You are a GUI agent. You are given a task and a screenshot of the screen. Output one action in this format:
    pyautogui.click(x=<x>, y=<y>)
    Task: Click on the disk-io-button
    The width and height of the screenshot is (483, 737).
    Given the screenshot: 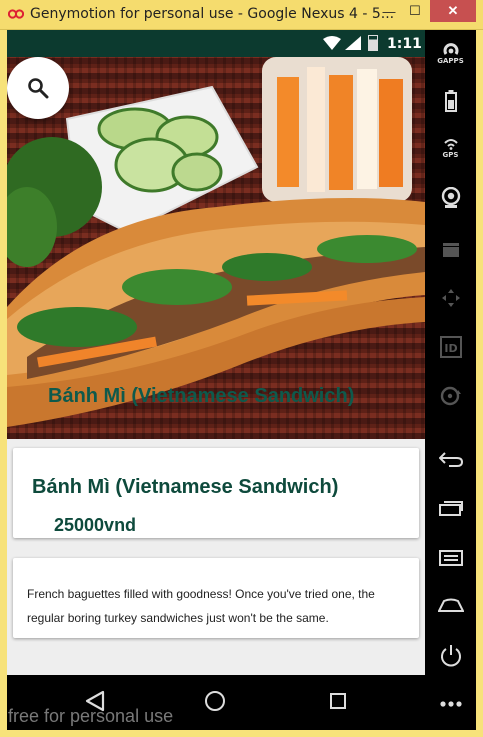 What is the action you would take?
    pyautogui.click(x=450, y=396)
    